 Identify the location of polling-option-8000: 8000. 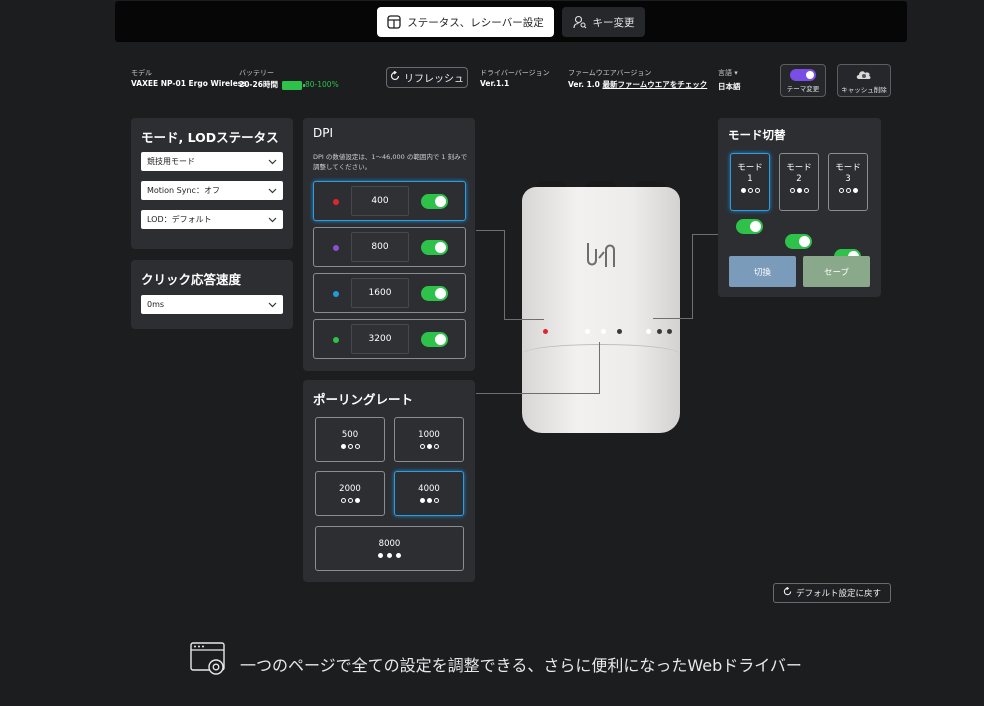
(389, 548).